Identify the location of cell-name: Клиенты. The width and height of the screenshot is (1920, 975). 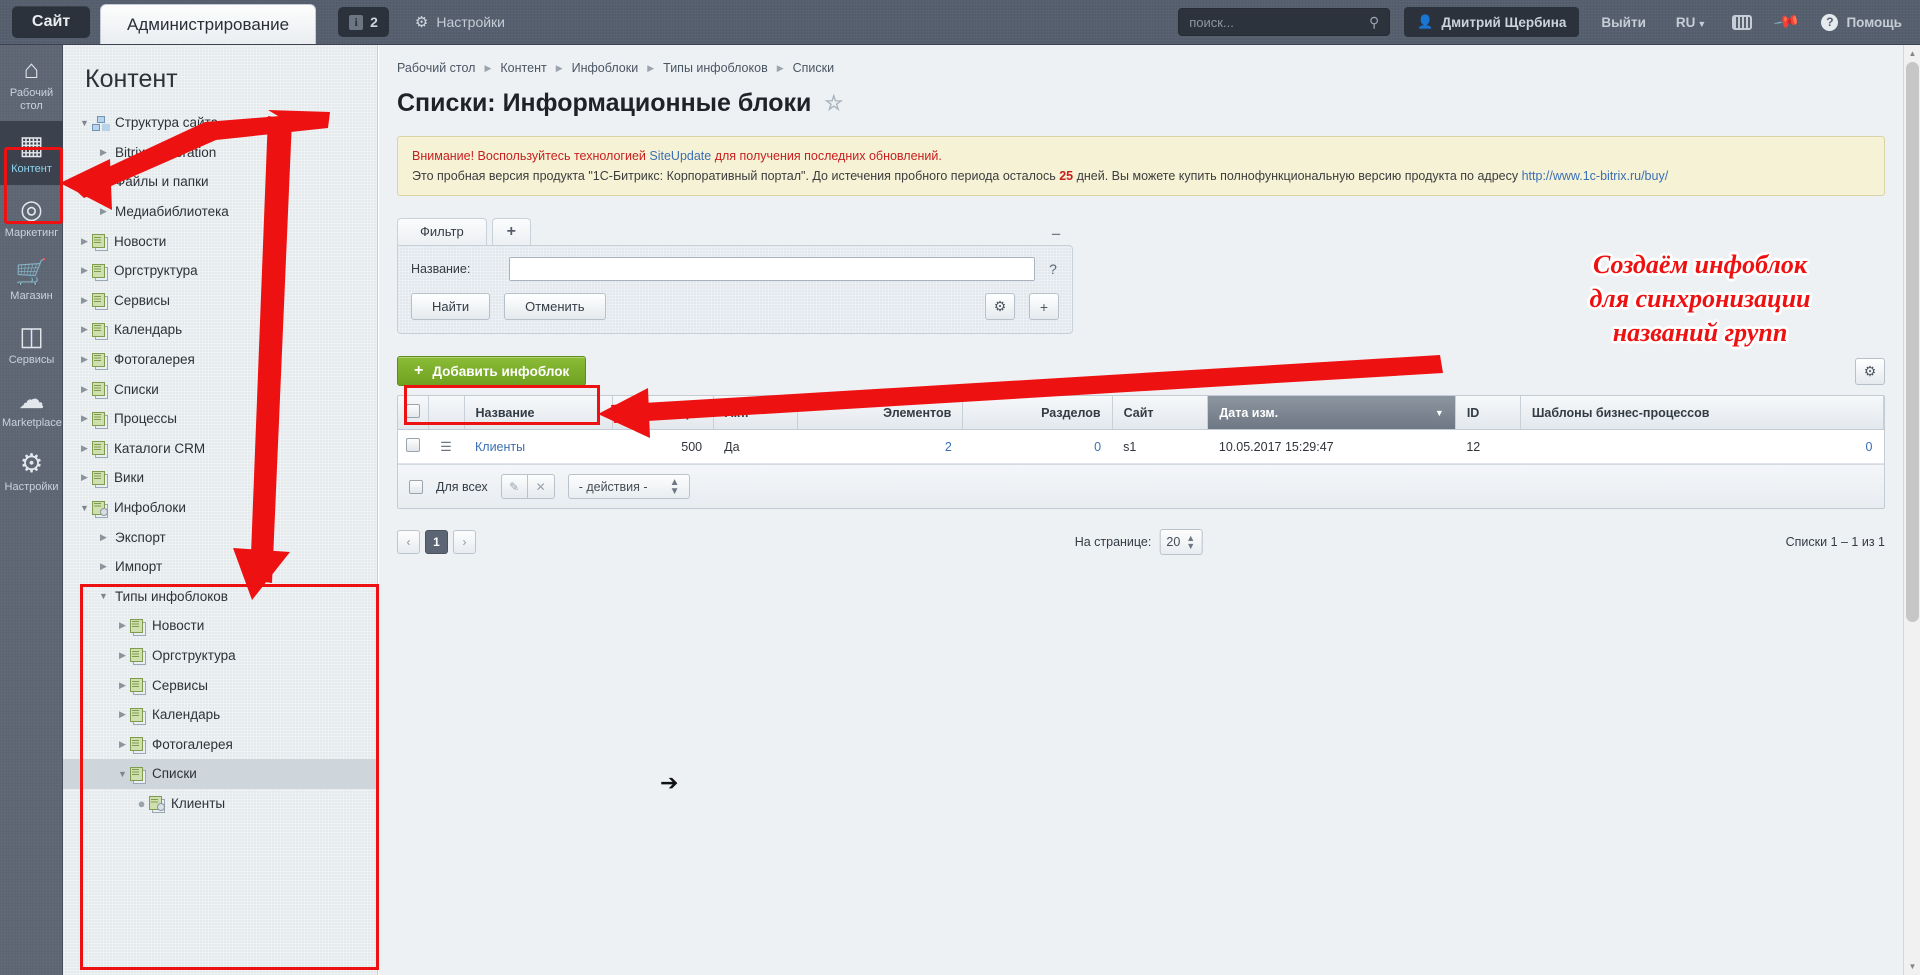
(538, 446).